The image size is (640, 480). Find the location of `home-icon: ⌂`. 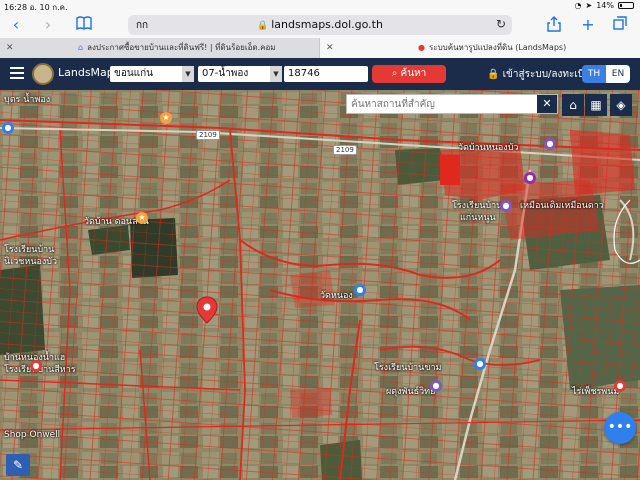

home-icon: ⌂ is located at coordinates (573, 105).